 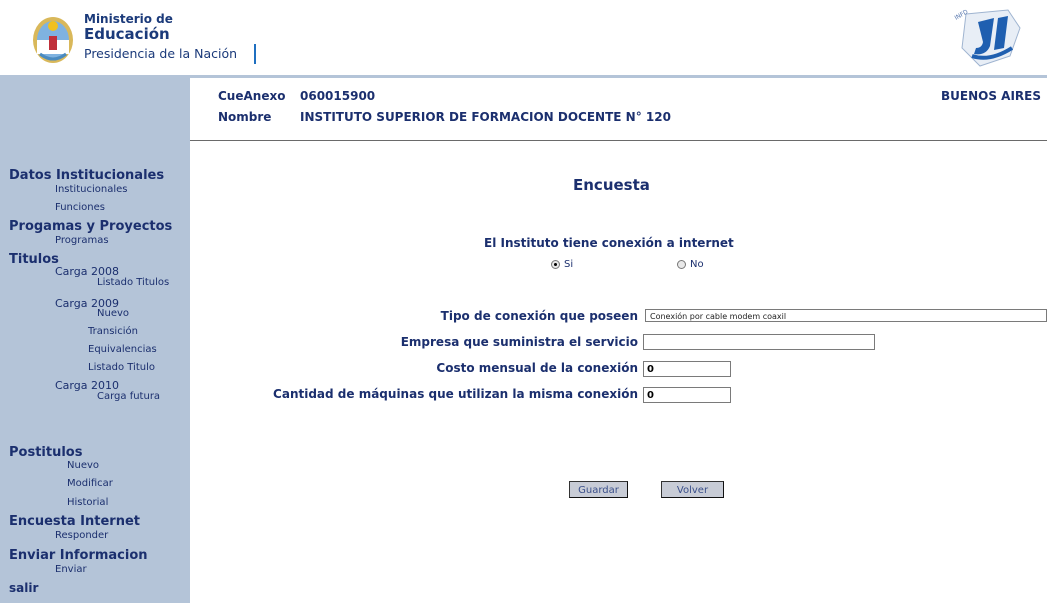 What do you see at coordinates (759, 342) in the screenshot?
I see `provider-input` at bounding box center [759, 342].